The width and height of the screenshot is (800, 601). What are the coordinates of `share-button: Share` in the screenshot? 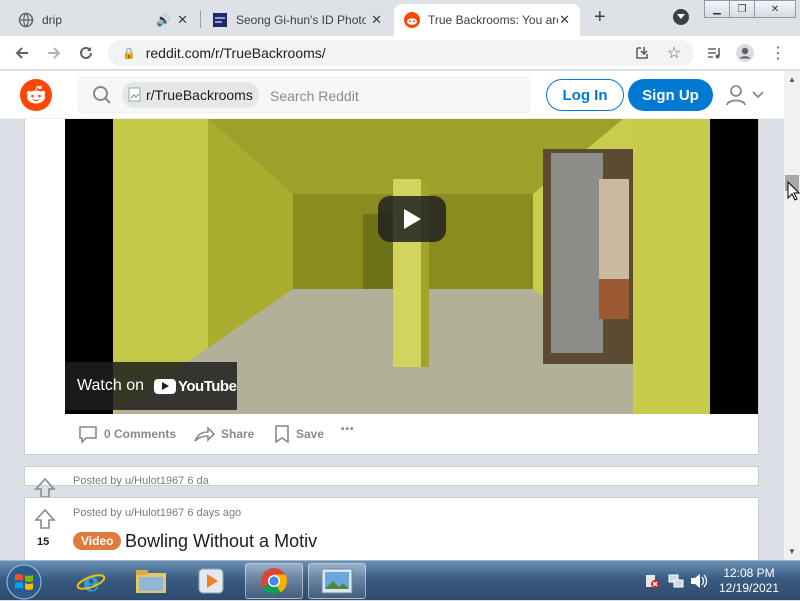 It's located at (223, 434).